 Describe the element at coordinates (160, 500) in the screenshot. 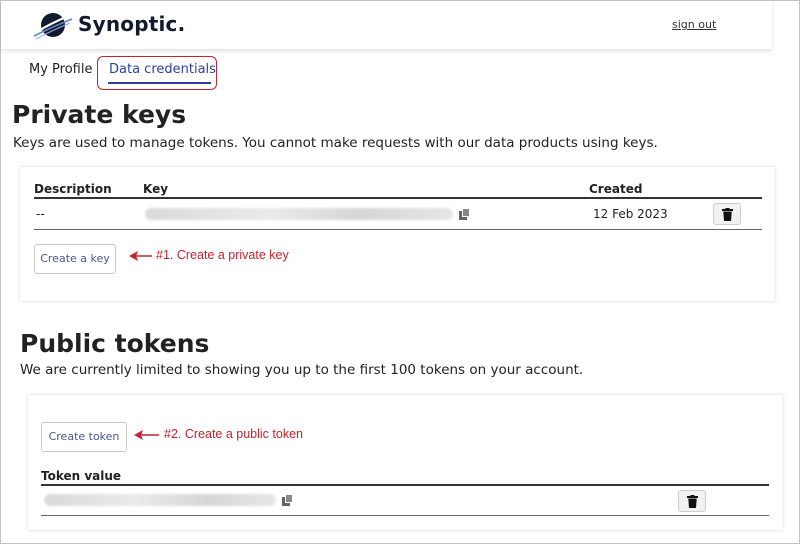

I see `token-value-redacted` at that location.